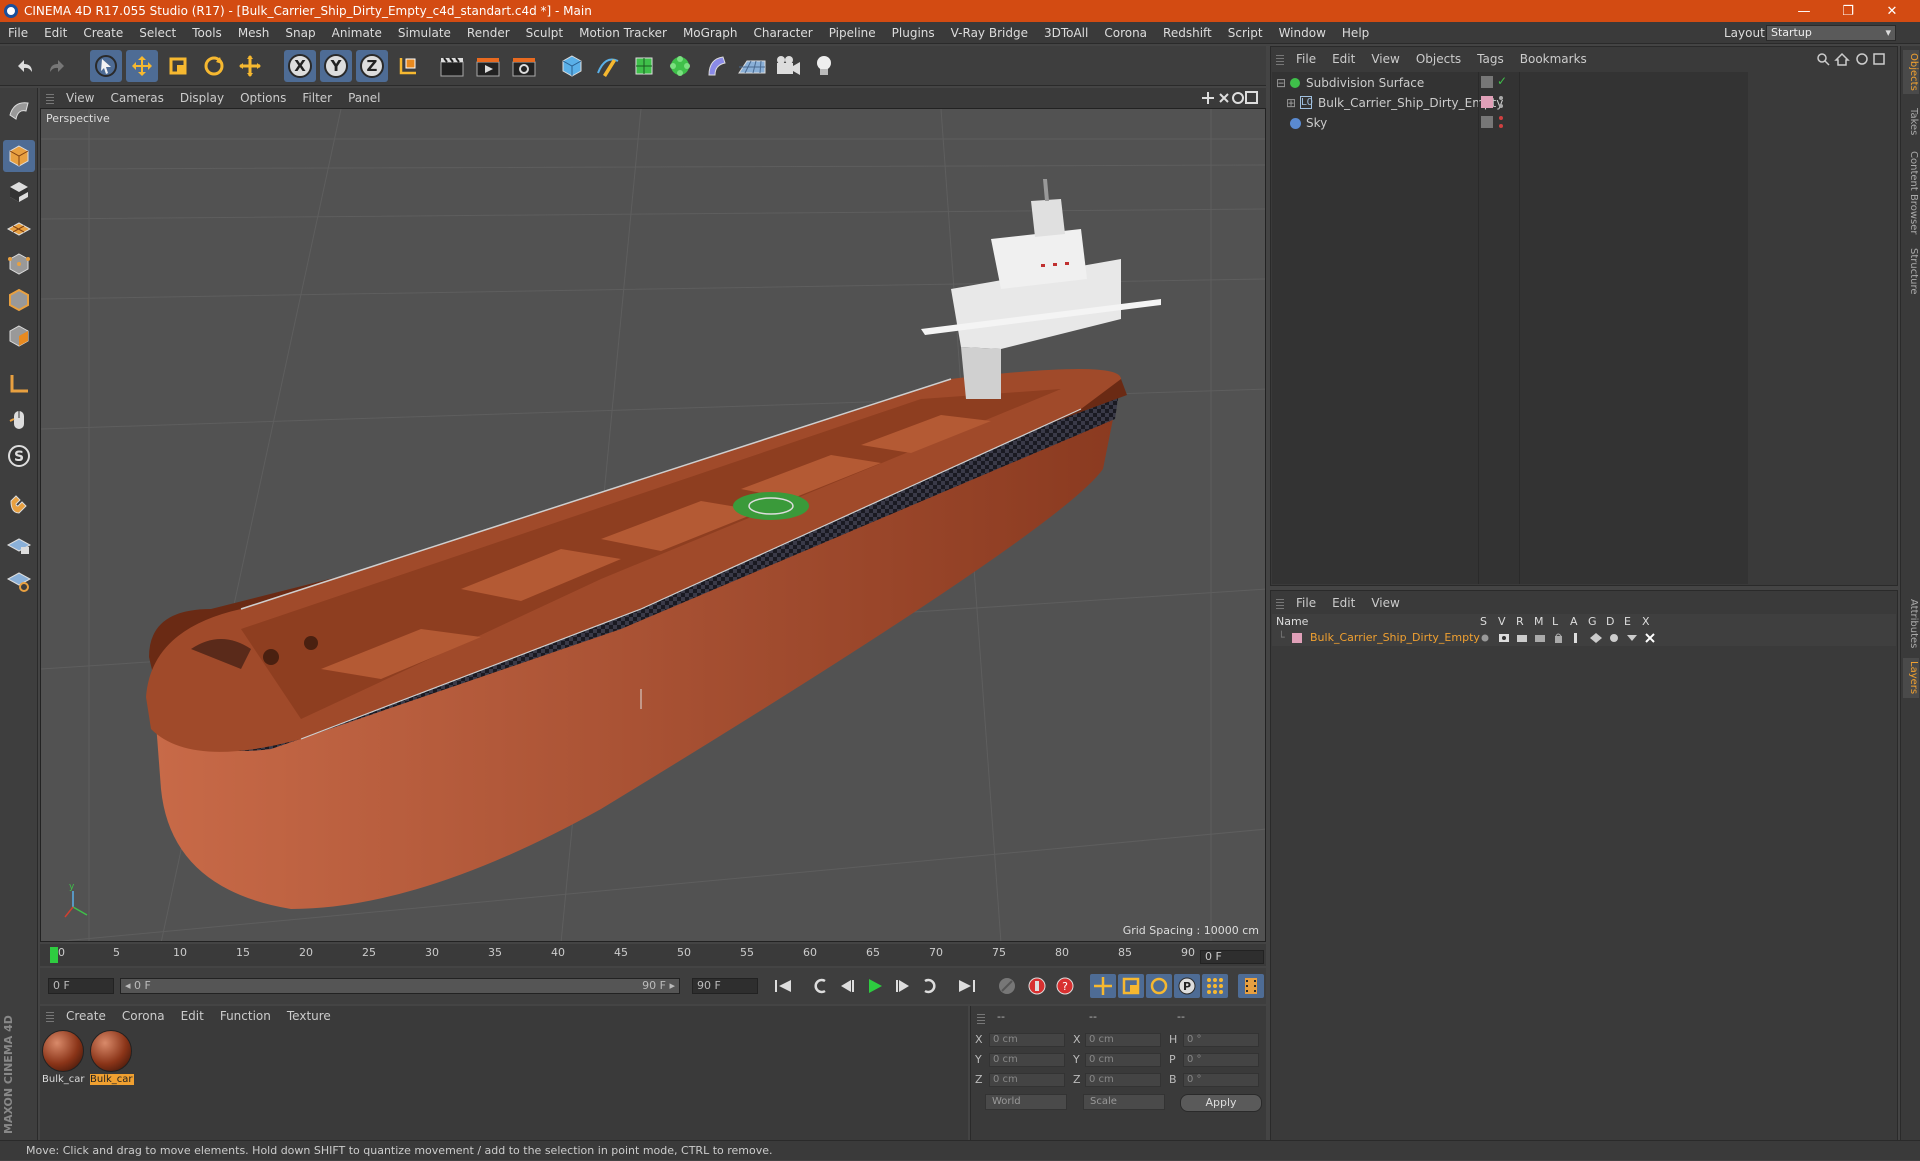 The height and width of the screenshot is (1161, 1920). I want to click on menu-animate: Animate, so click(357, 33).